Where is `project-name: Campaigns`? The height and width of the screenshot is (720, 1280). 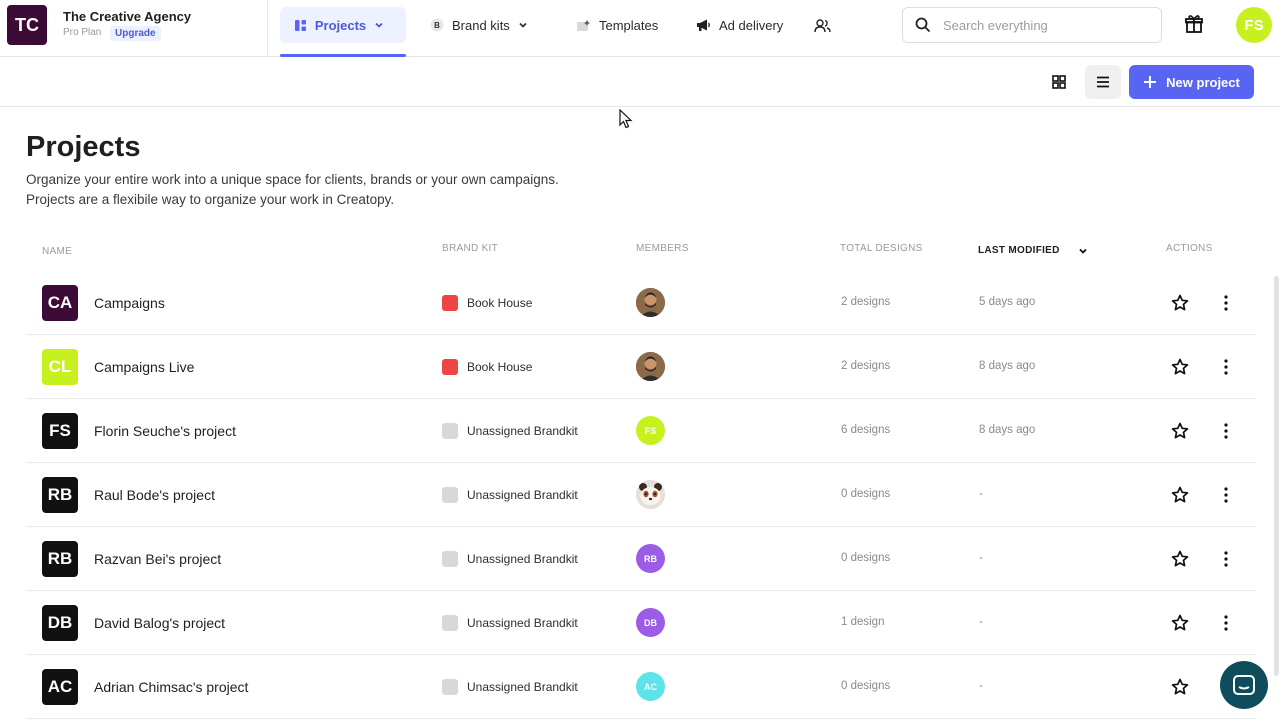
project-name: Campaigns is located at coordinates (129, 303).